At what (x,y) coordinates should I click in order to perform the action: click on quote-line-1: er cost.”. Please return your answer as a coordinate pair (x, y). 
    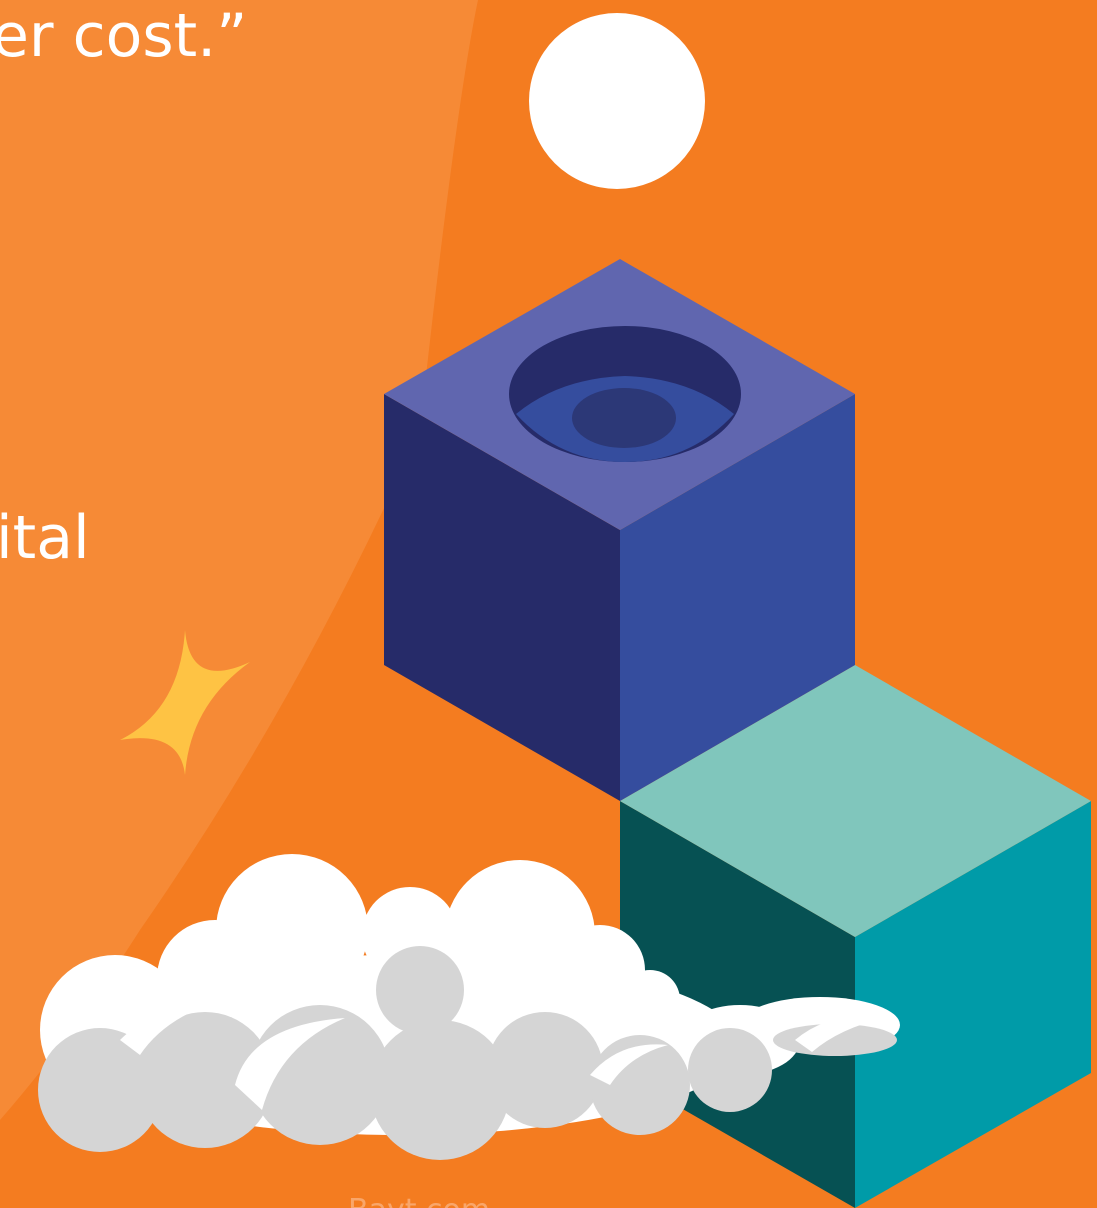
    Looking at the image, I should click on (124, 36).